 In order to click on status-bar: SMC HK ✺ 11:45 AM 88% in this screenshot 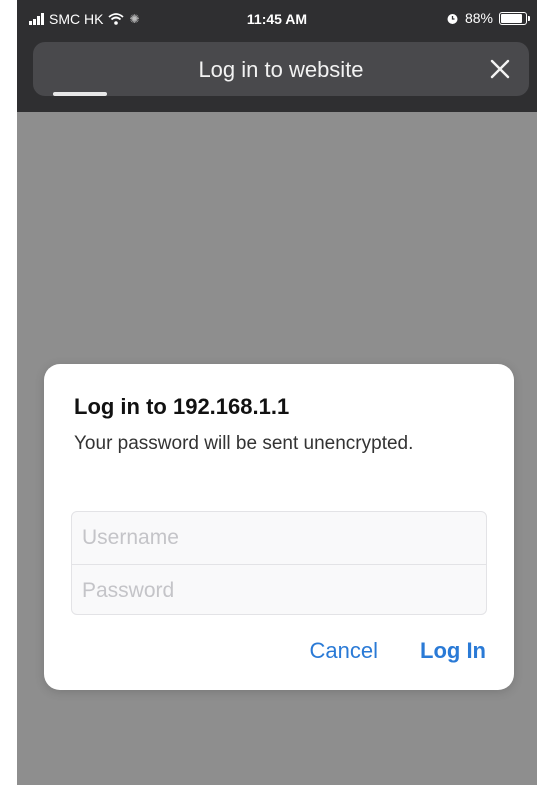, I will do `click(277, 19)`.